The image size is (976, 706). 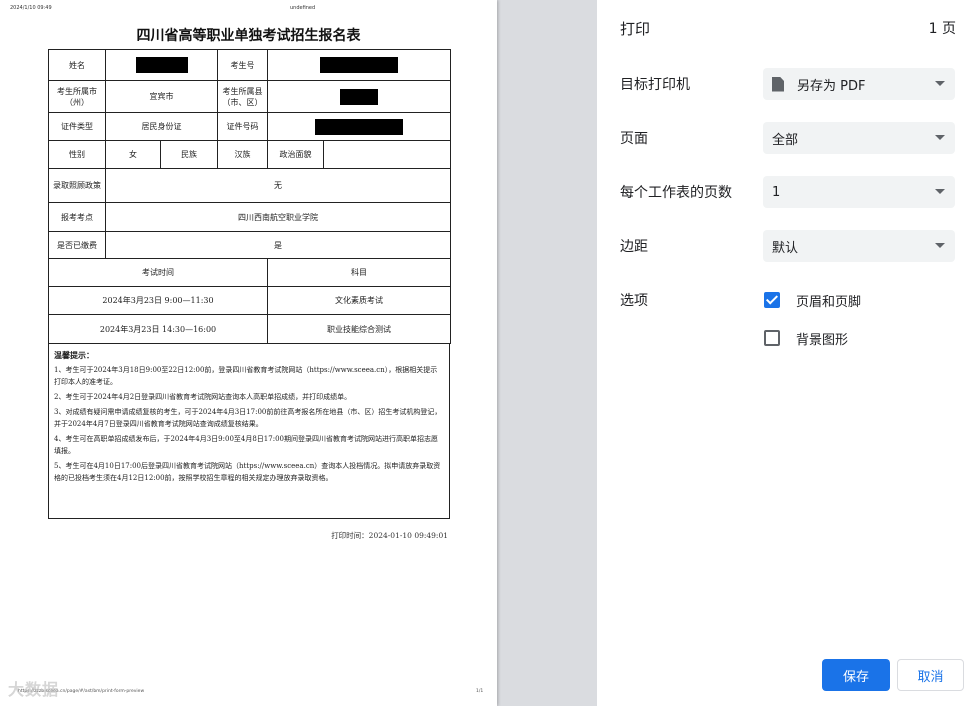 What do you see at coordinates (158, 300) in the screenshot?
I see `schedule-time: 2024年3月23日 9:00—11:30` at bounding box center [158, 300].